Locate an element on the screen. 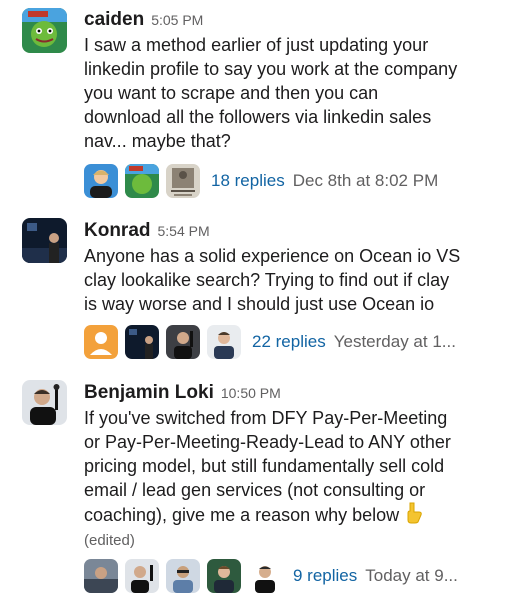  replies-link: 9 replies is located at coordinates (325, 576).